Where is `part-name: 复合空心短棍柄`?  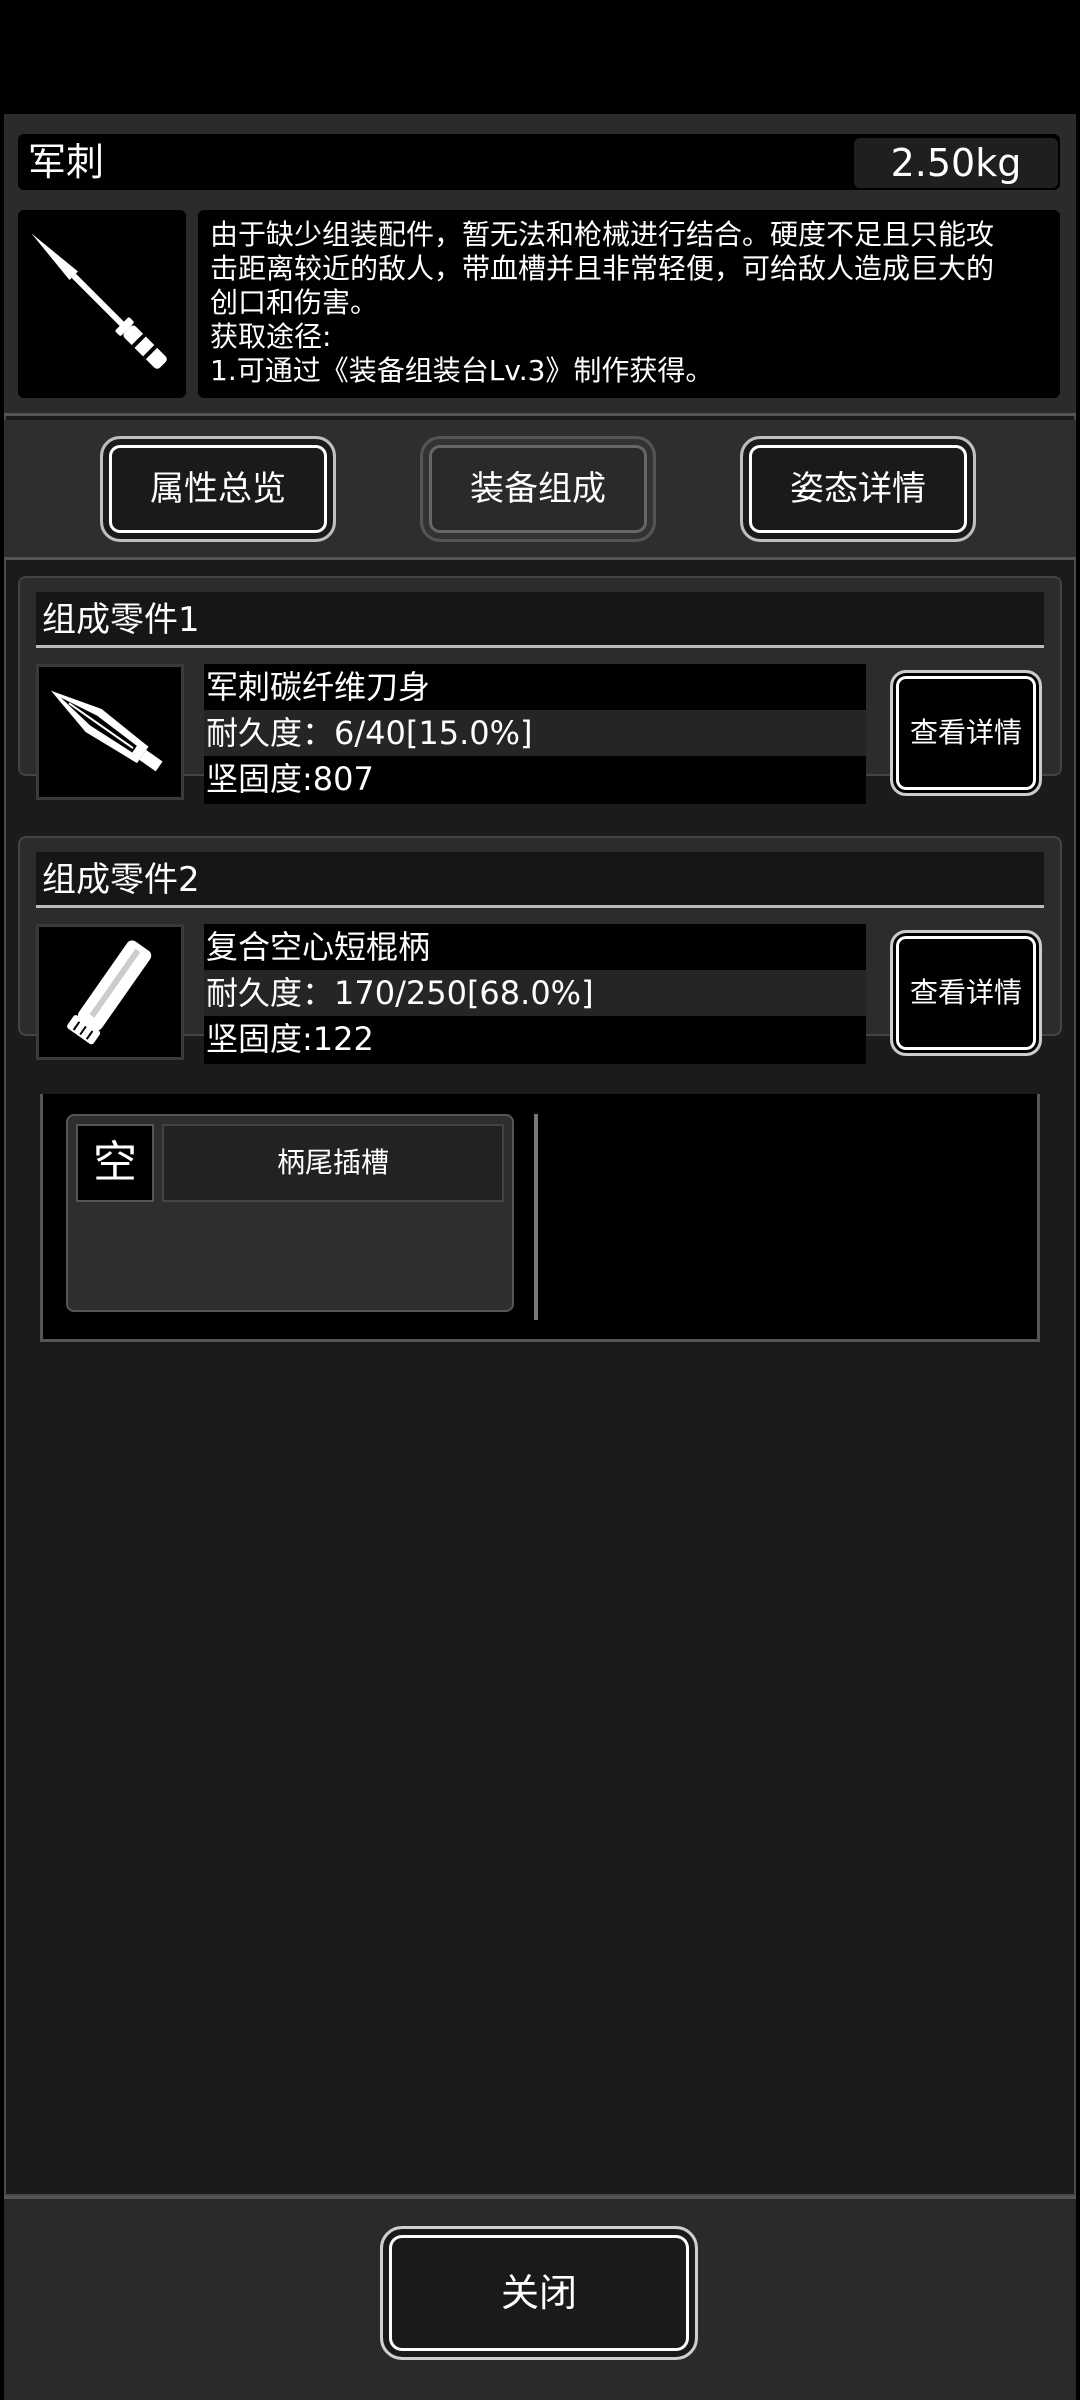
part-name: 复合空心短棍柄 is located at coordinates (318, 947).